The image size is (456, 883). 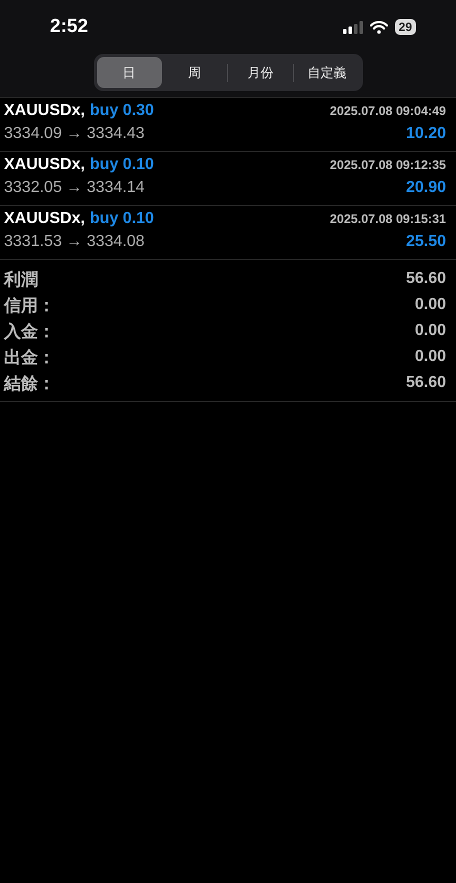 I want to click on profit-value: 10.20, so click(x=426, y=134).